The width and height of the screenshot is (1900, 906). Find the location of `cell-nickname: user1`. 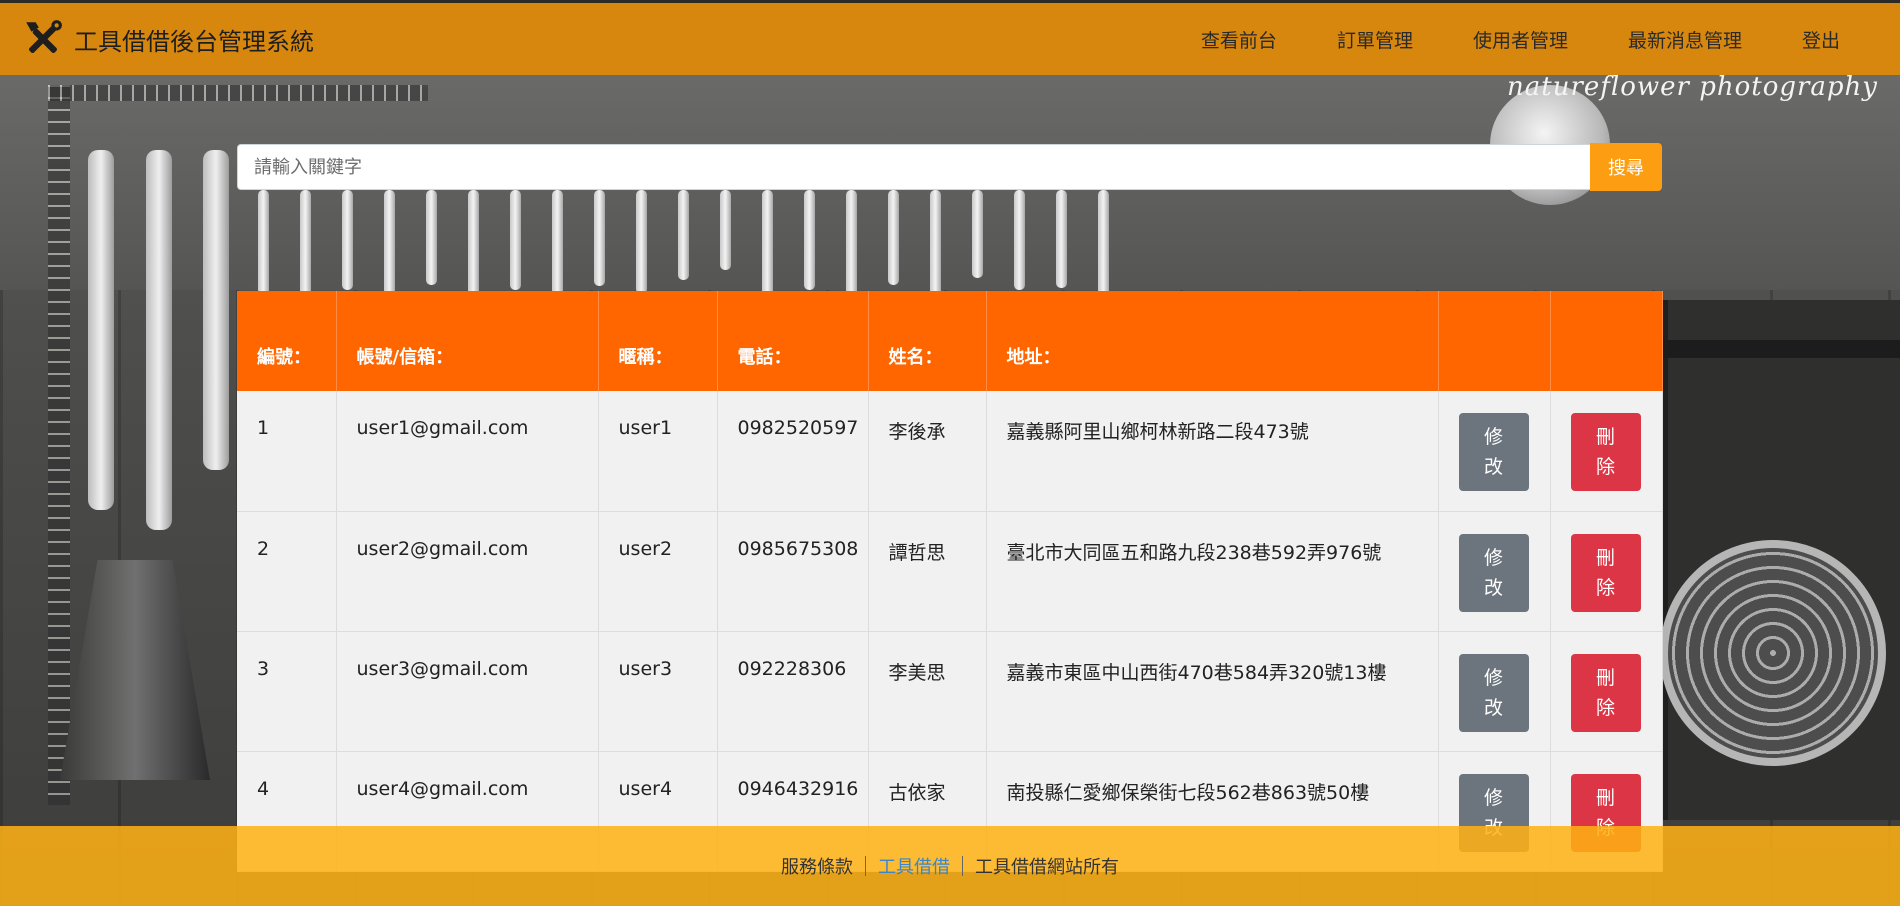

cell-nickname: user1 is located at coordinates (658, 451).